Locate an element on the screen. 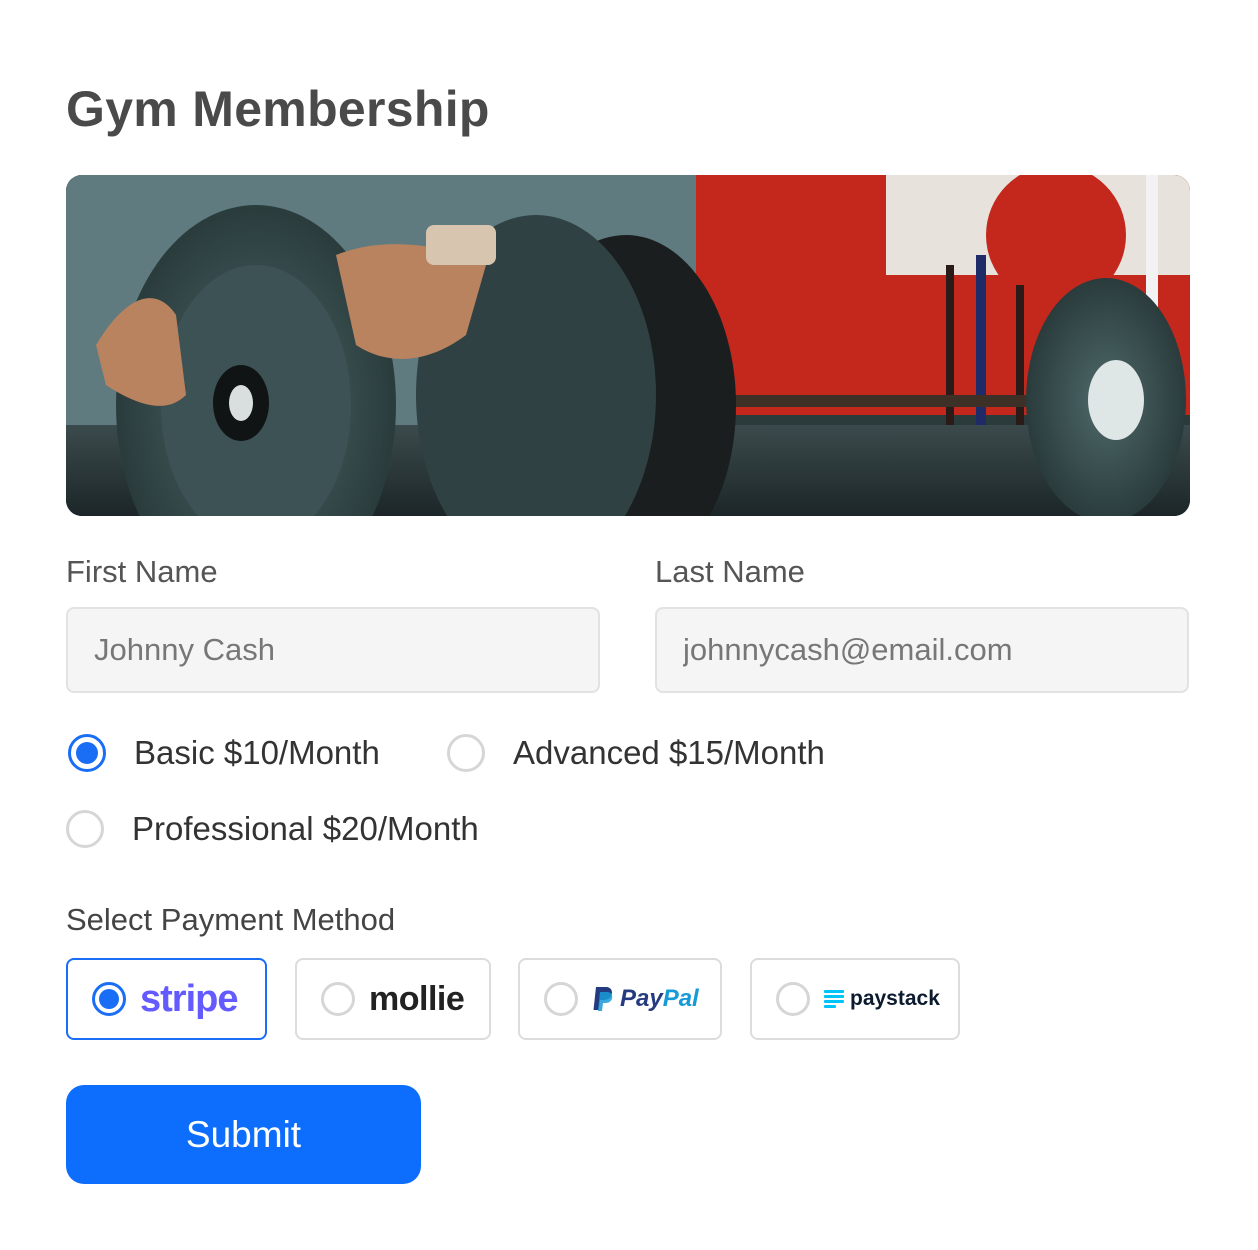 The image size is (1258, 1250). last-name-input is located at coordinates (922, 650).